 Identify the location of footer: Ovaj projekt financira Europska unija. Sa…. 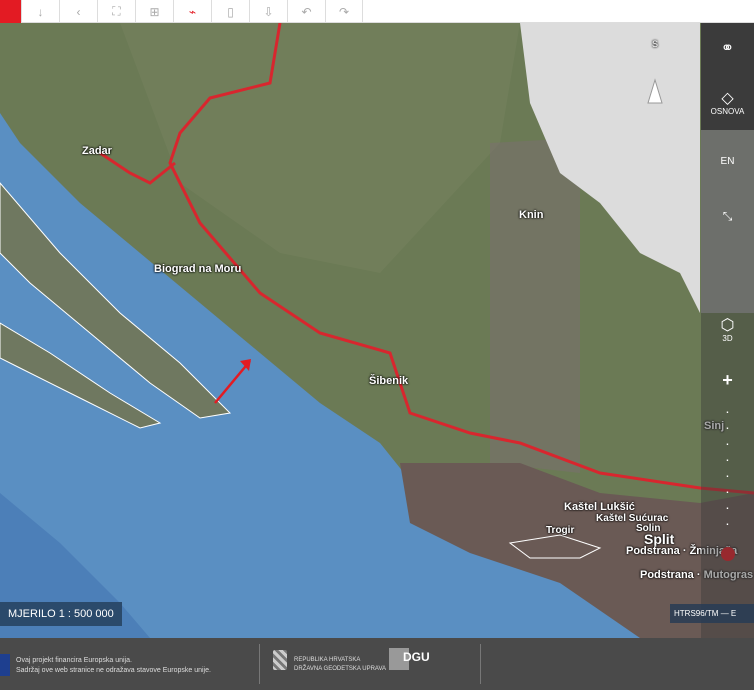
(377, 664).